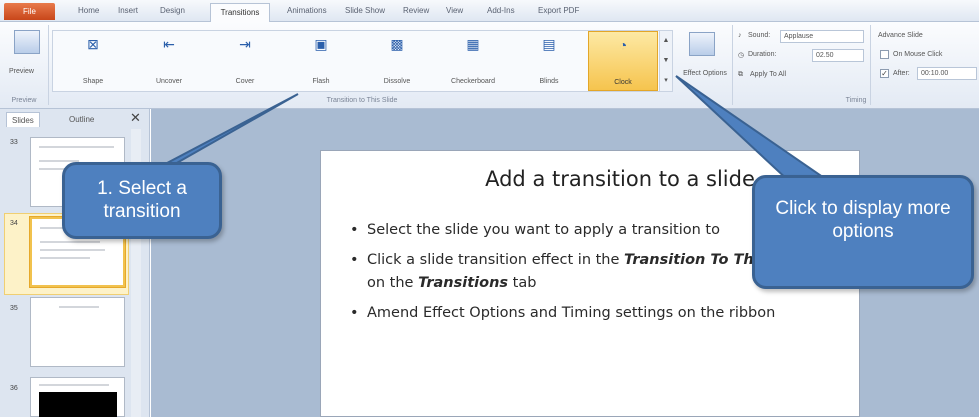 Image resolution: width=979 pixels, height=417 pixels. What do you see at coordinates (558, 10) in the screenshot?
I see `tab-export-pdf: Export PDF` at bounding box center [558, 10].